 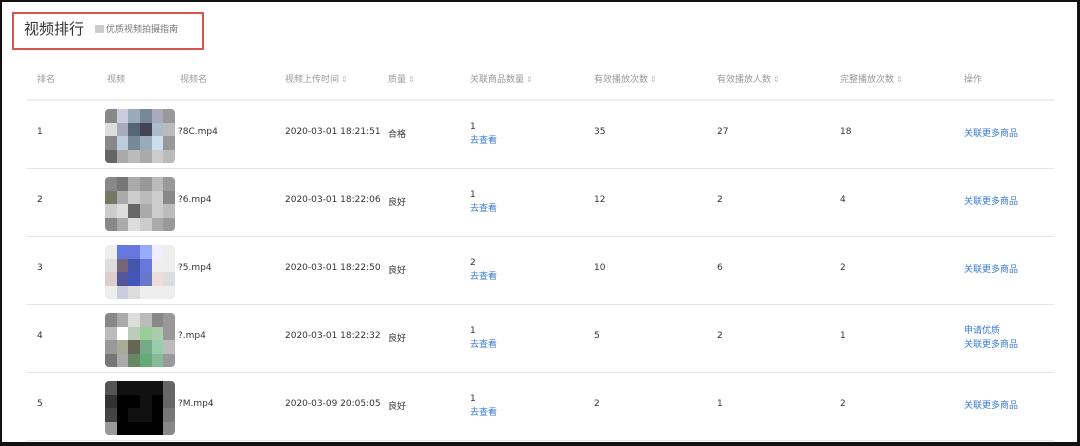 I want to click on full-plays: 2, so click(x=843, y=404).